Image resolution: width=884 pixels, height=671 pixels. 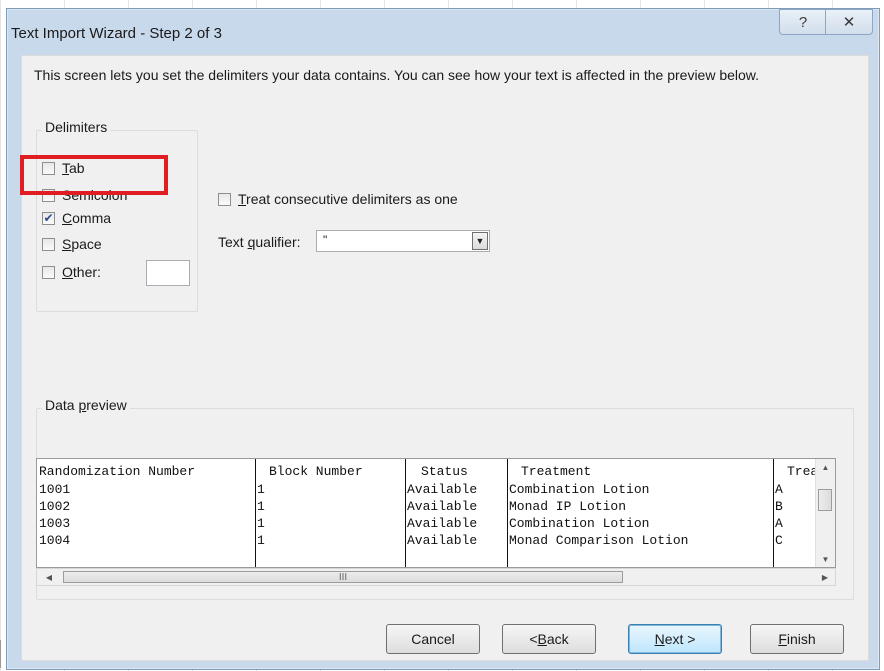 I want to click on background-divider, so click(x=2, y=654).